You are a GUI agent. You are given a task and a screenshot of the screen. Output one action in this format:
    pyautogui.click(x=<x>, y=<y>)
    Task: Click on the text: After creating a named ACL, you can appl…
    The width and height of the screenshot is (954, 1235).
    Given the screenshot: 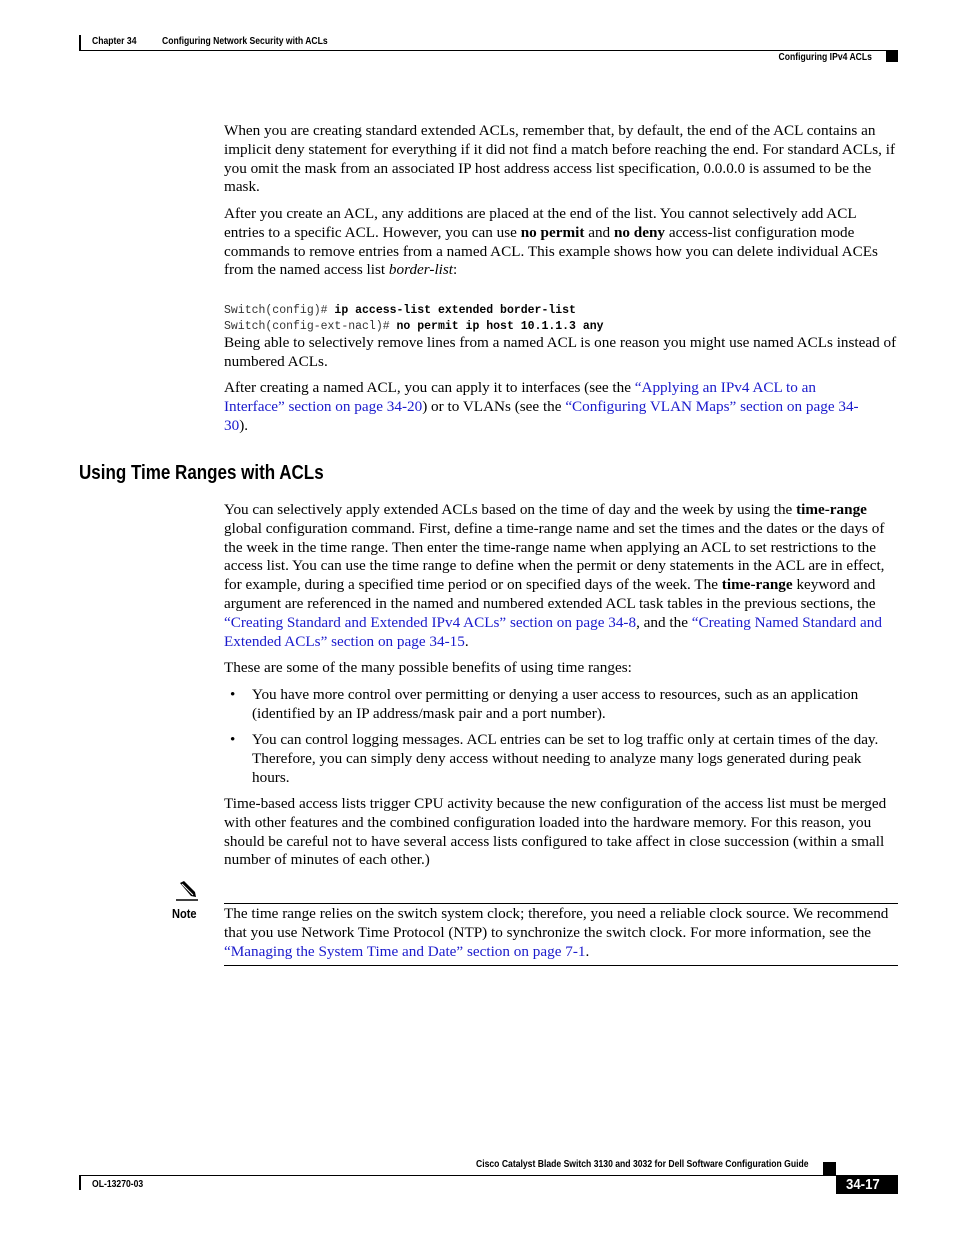 What is the action you would take?
    pyautogui.click(x=429, y=387)
    